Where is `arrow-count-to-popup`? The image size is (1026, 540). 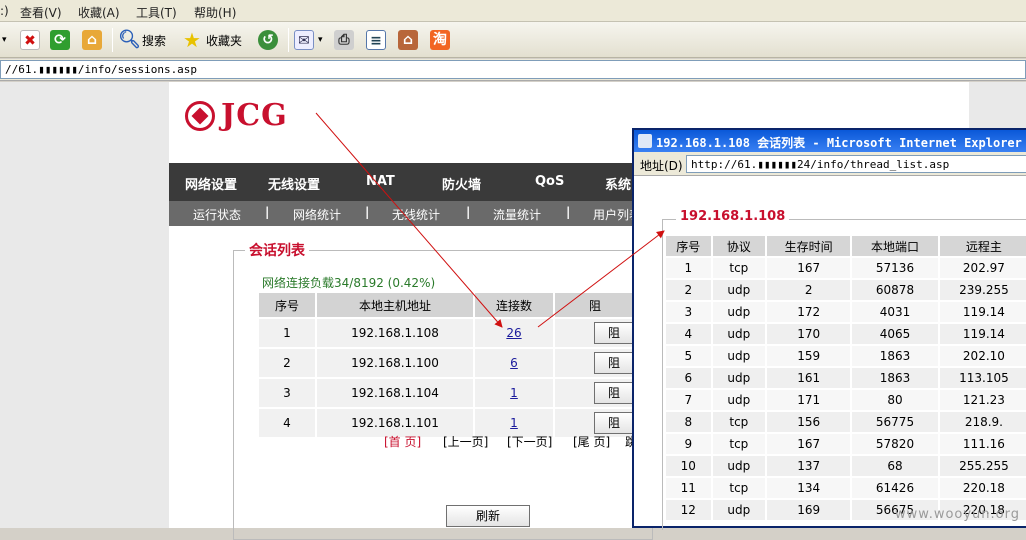
arrow-count-to-popup is located at coordinates (601, 279).